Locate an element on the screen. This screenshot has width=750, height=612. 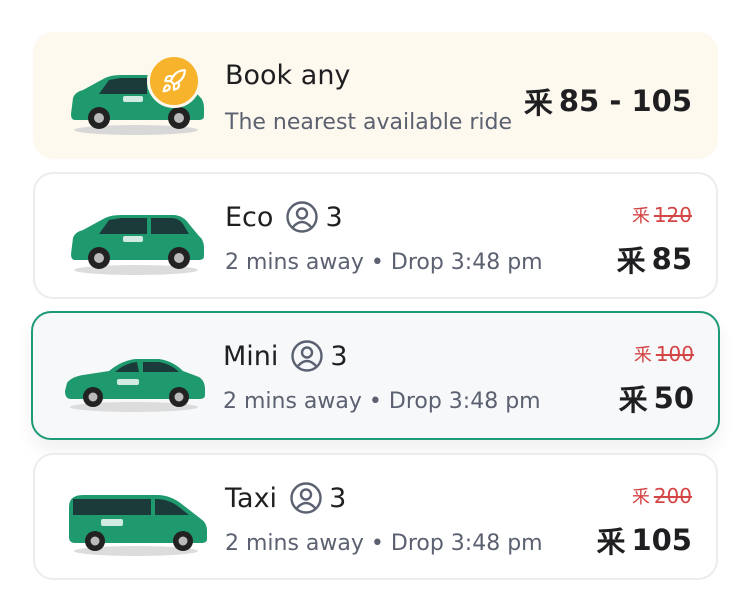
ride-name: Mini is located at coordinates (251, 356).